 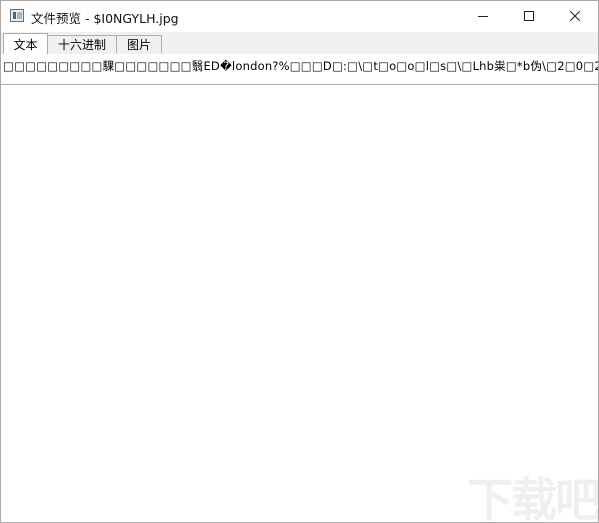 I want to click on window-title: 文件预览 - $I0NGYLH.jpg, so click(x=105, y=18).